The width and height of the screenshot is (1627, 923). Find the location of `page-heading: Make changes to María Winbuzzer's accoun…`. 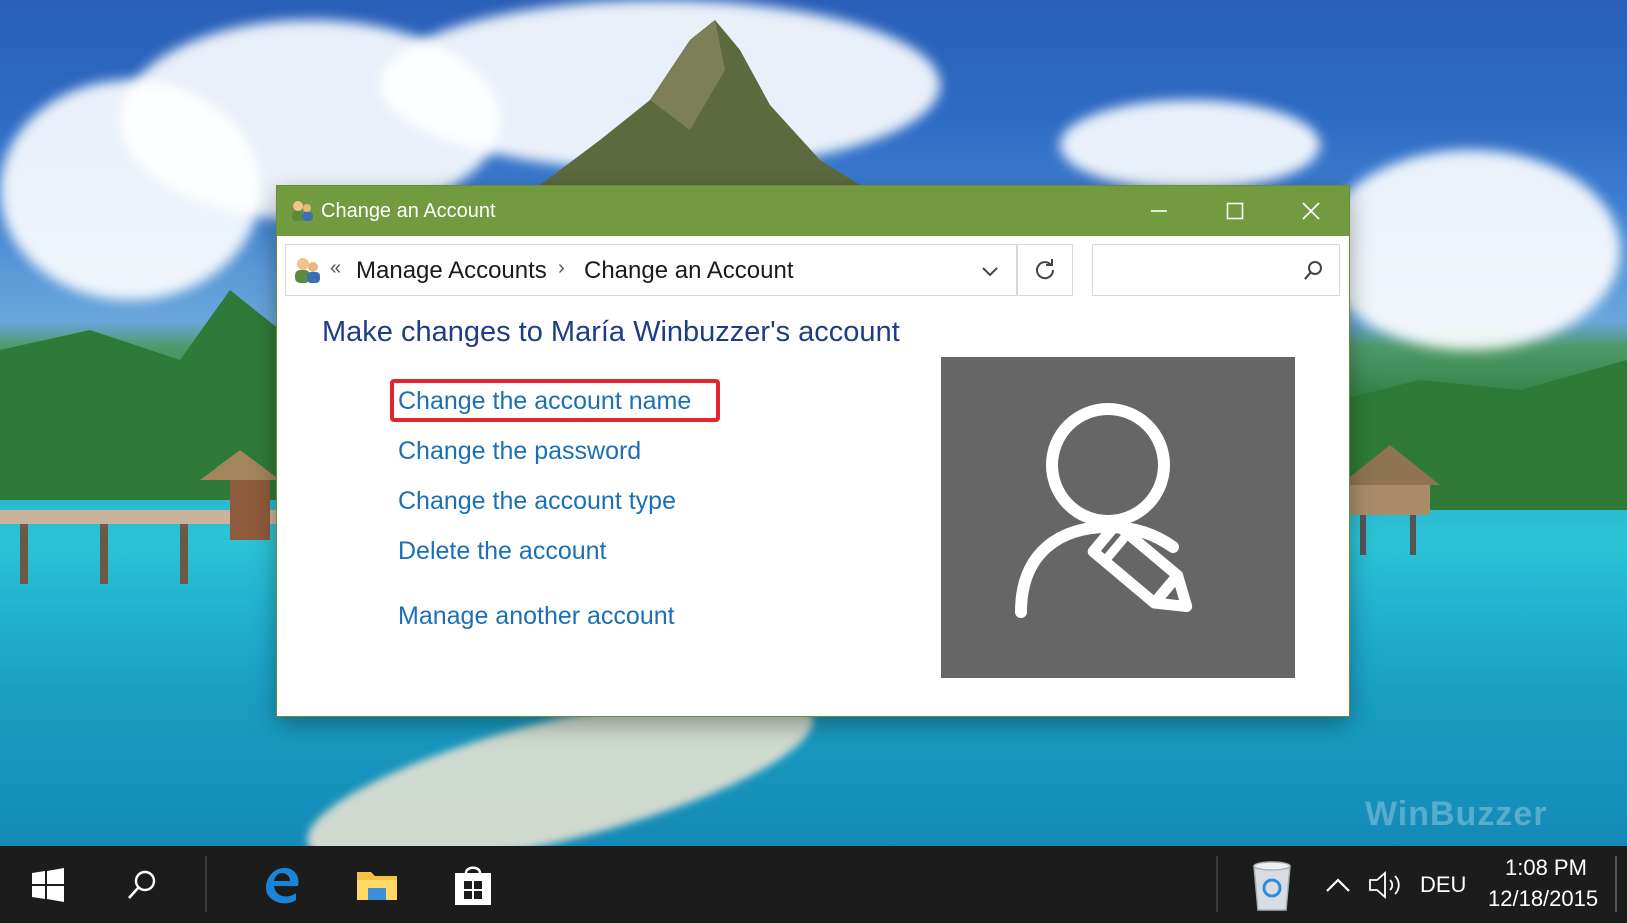

page-heading: Make changes to María Winbuzzer's accoun… is located at coordinates (611, 332).